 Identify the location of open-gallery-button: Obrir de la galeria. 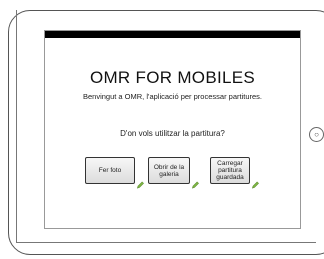
(169, 170).